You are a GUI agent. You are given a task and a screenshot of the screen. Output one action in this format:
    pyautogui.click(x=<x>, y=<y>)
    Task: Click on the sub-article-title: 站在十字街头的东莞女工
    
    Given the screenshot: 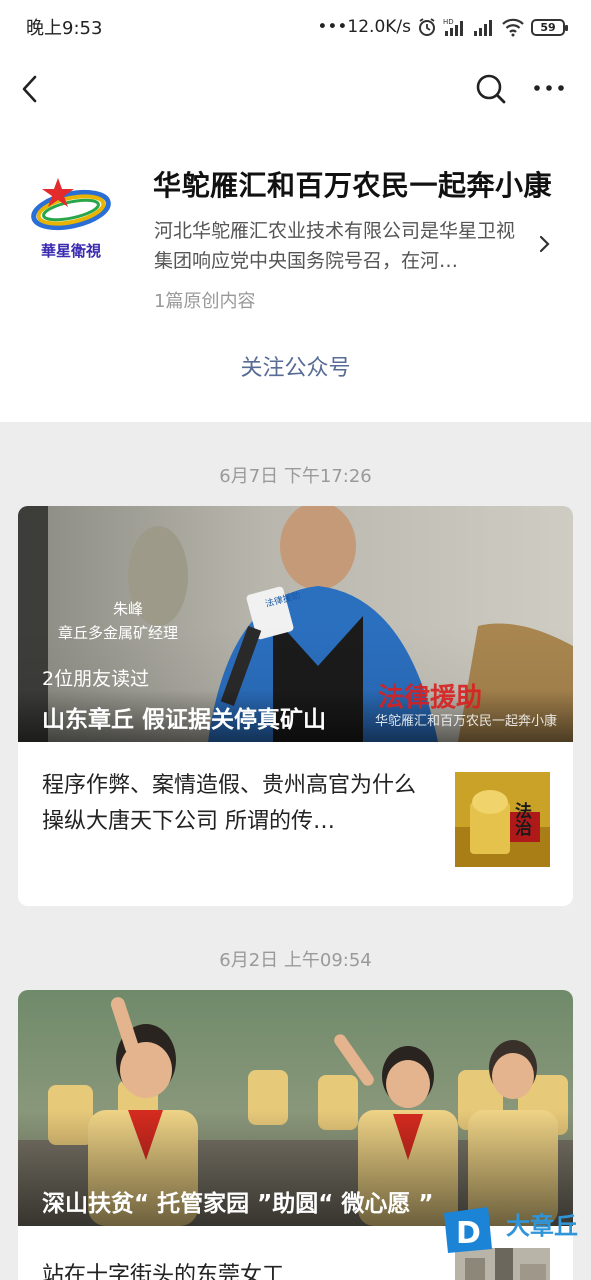 What is the action you would take?
    pyautogui.click(x=232, y=1269)
    